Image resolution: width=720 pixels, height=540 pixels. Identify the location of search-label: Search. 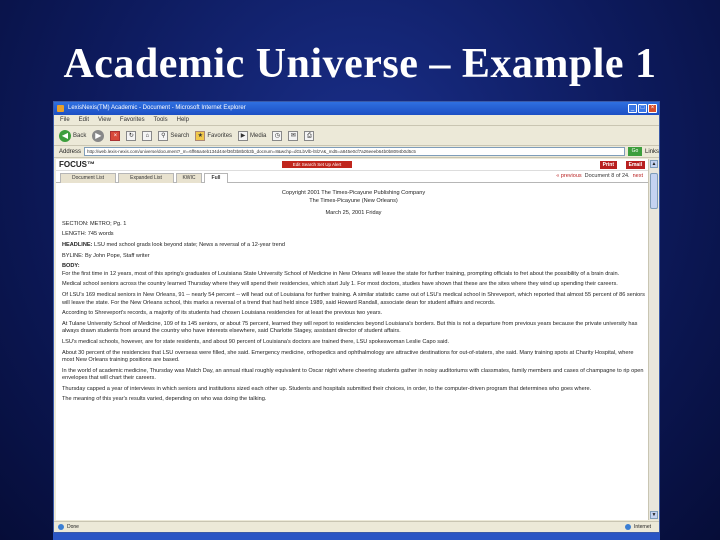
(180, 135).